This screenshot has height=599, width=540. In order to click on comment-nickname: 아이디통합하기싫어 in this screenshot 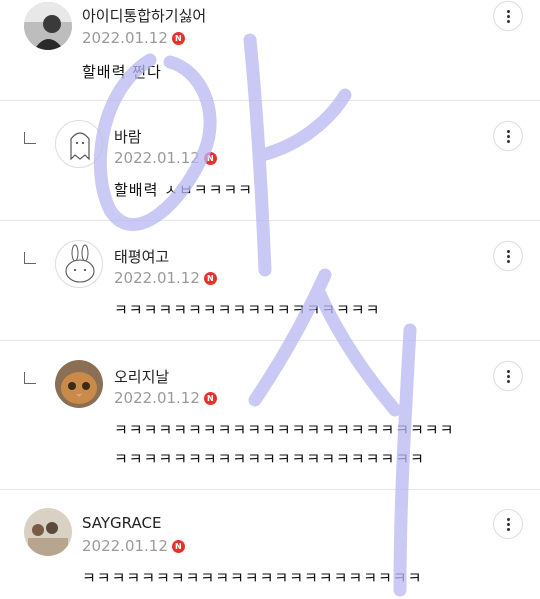, I will do `click(144, 15)`.